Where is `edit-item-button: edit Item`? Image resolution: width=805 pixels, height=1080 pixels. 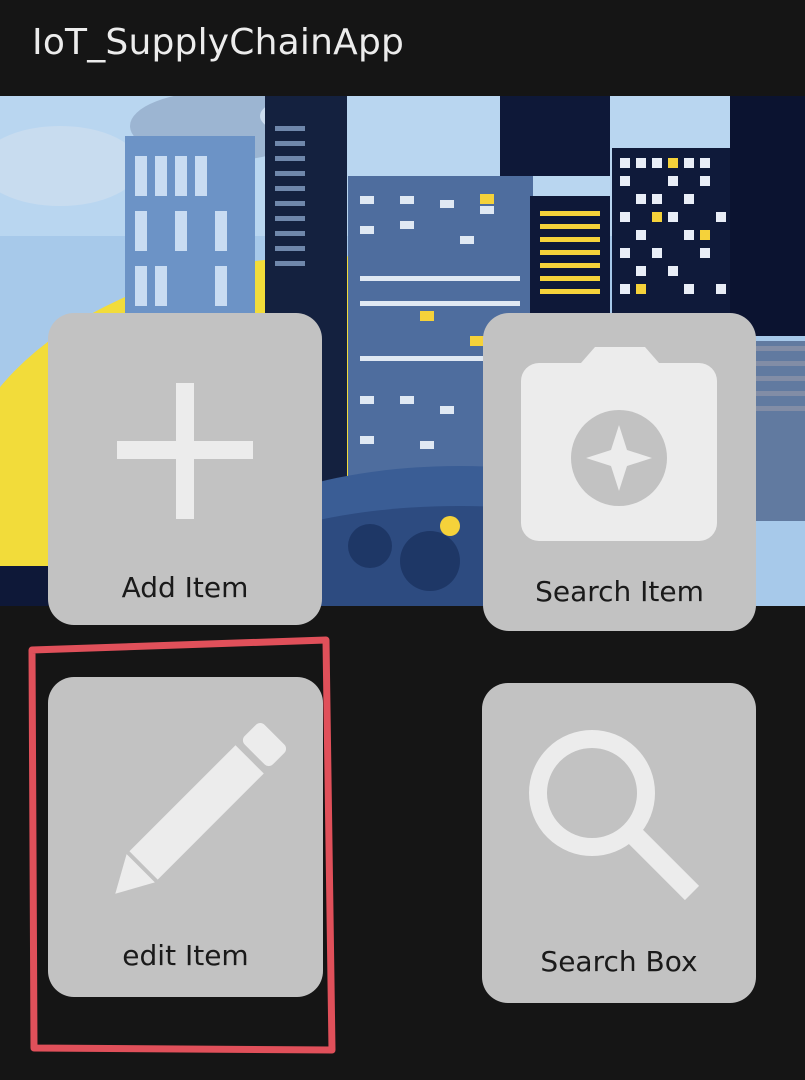 edit-item-button: edit Item is located at coordinates (185, 837).